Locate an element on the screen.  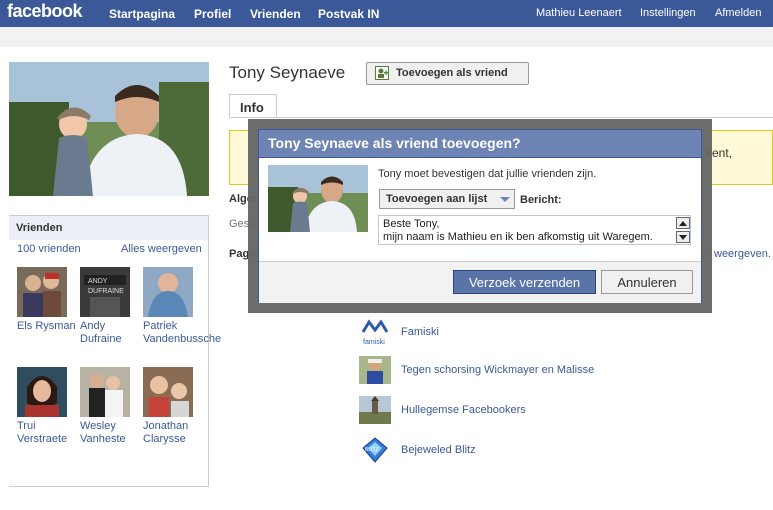
scroll-down-icon is located at coordinates (683, 237).